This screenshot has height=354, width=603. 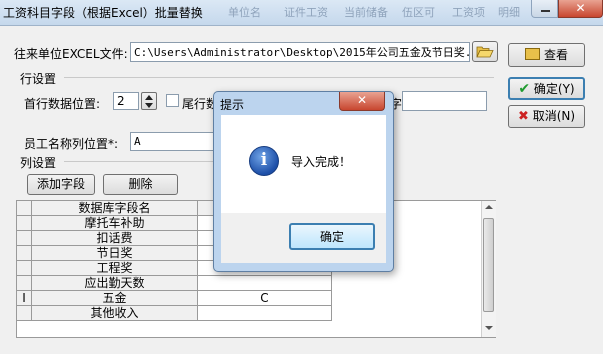 What do you see at coordinates (115, 283) in the screenshot?
I see `field-name-cell: 应出勤天数` at bounding box center [115, 283].